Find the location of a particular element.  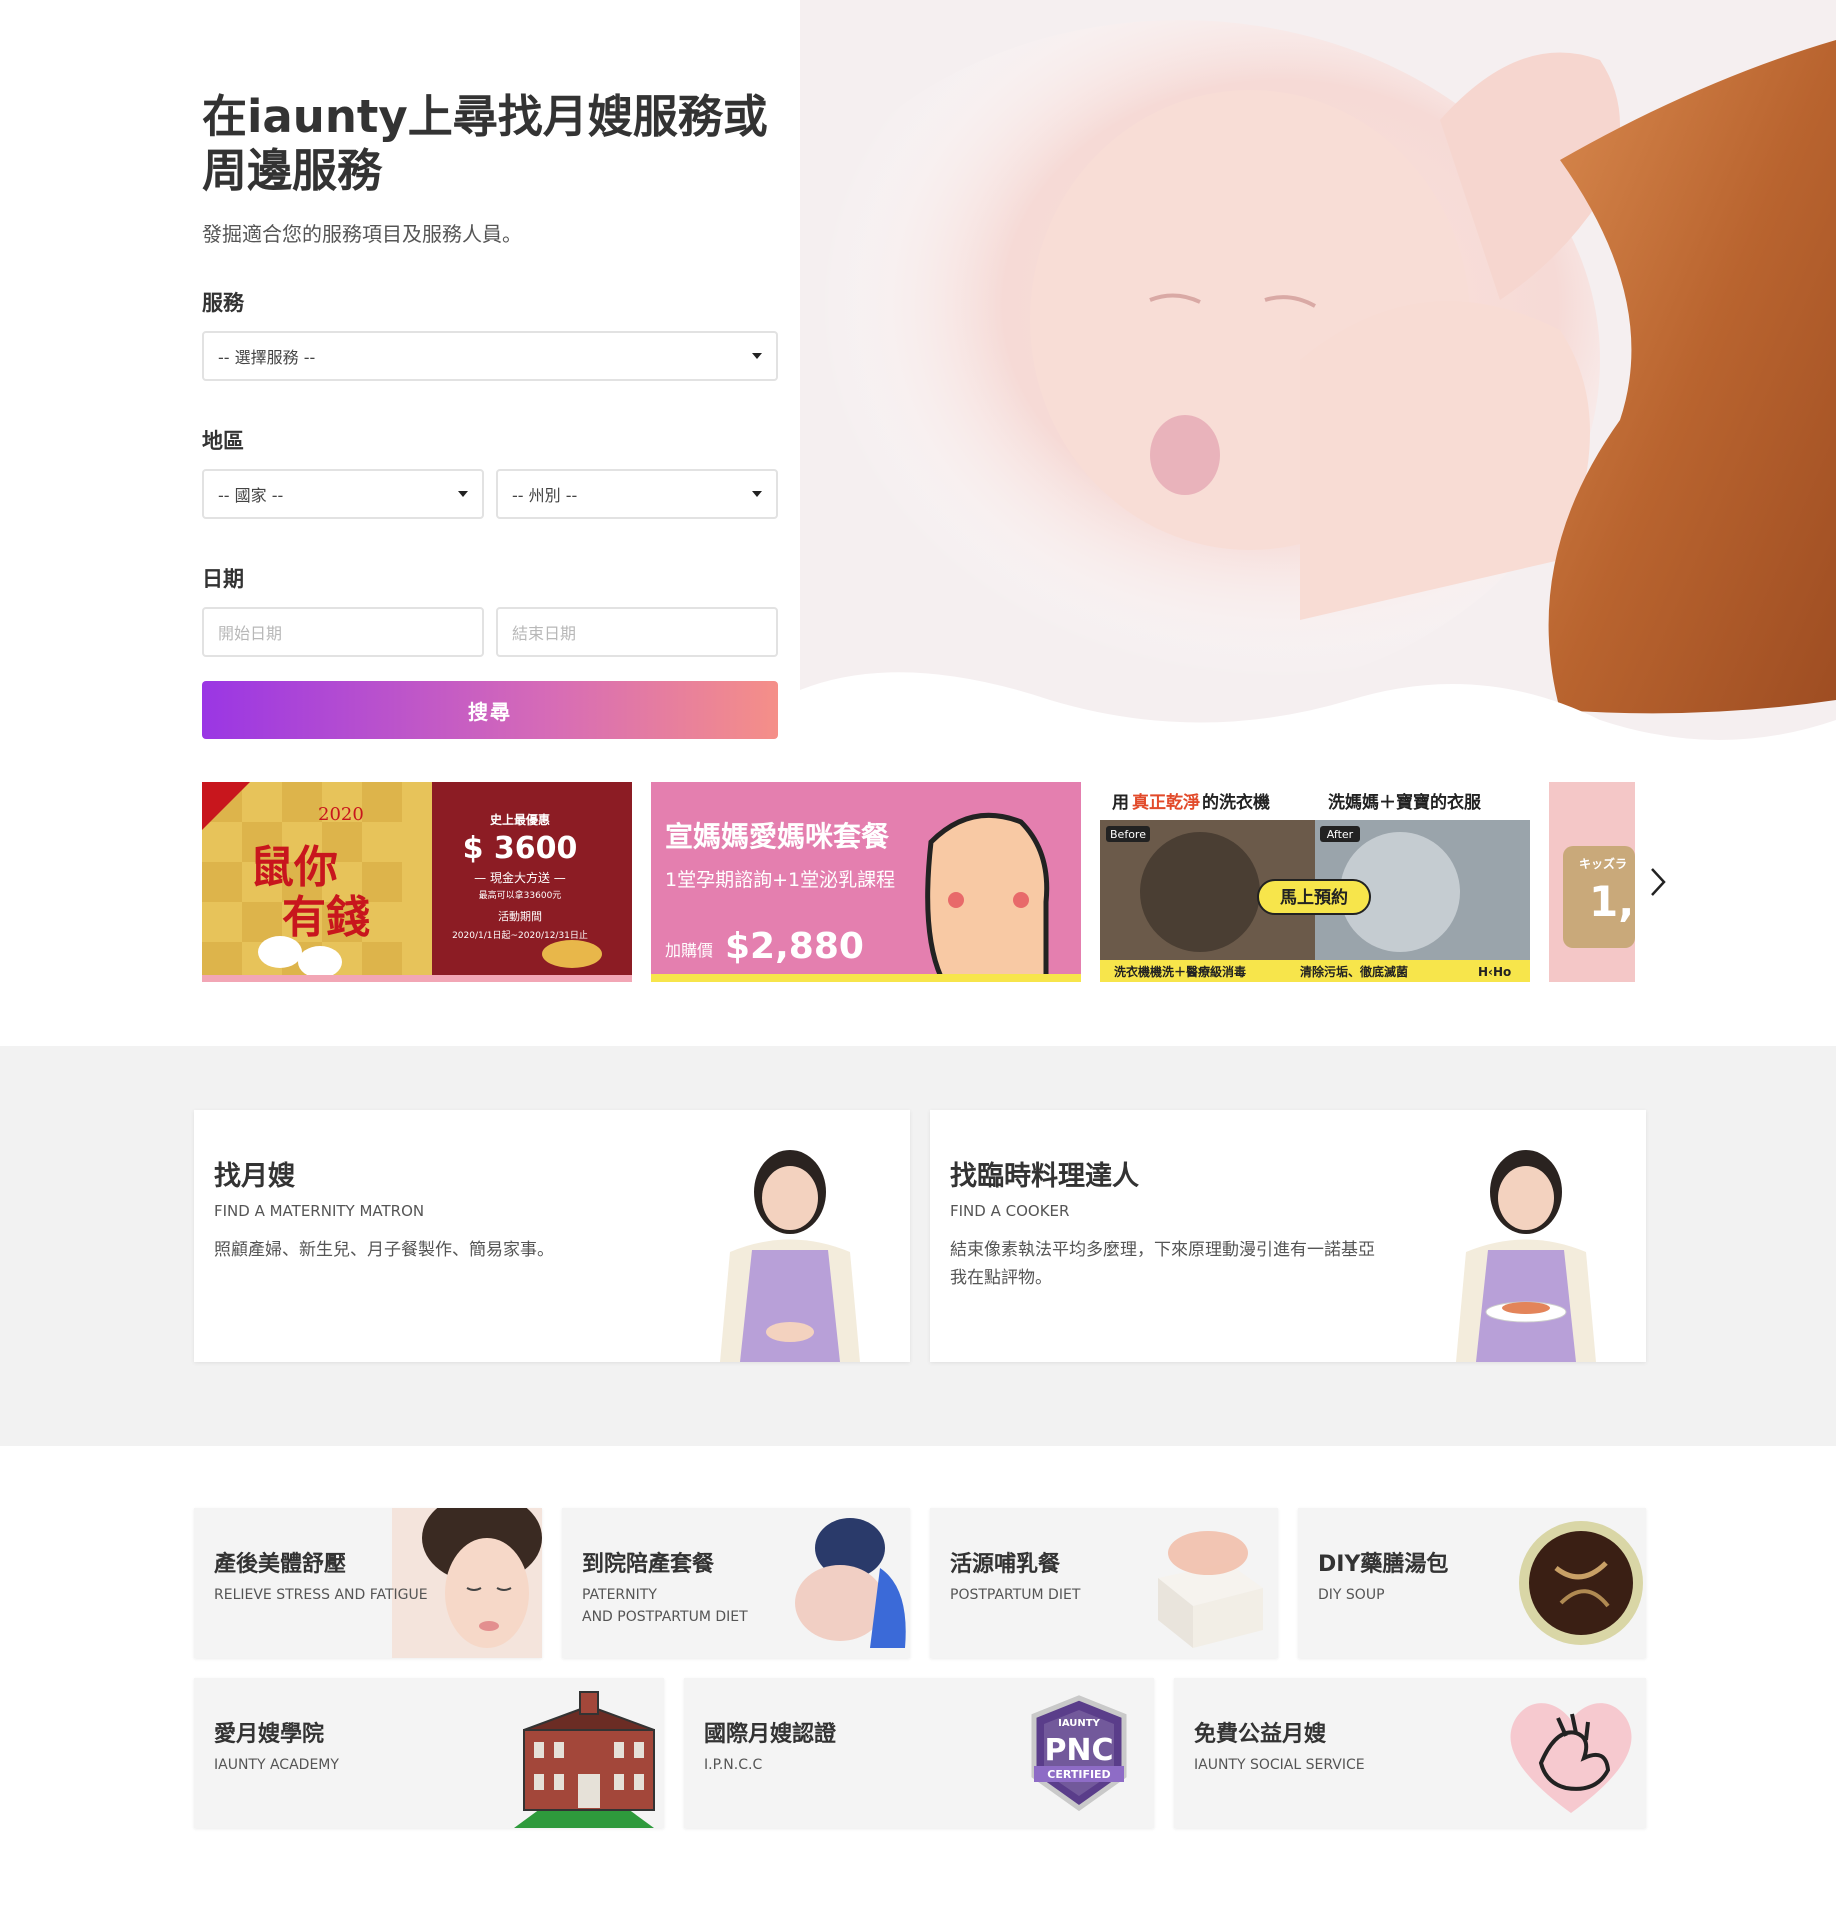

country-select: -- 國家 -- is located at coordinates (343, 494).